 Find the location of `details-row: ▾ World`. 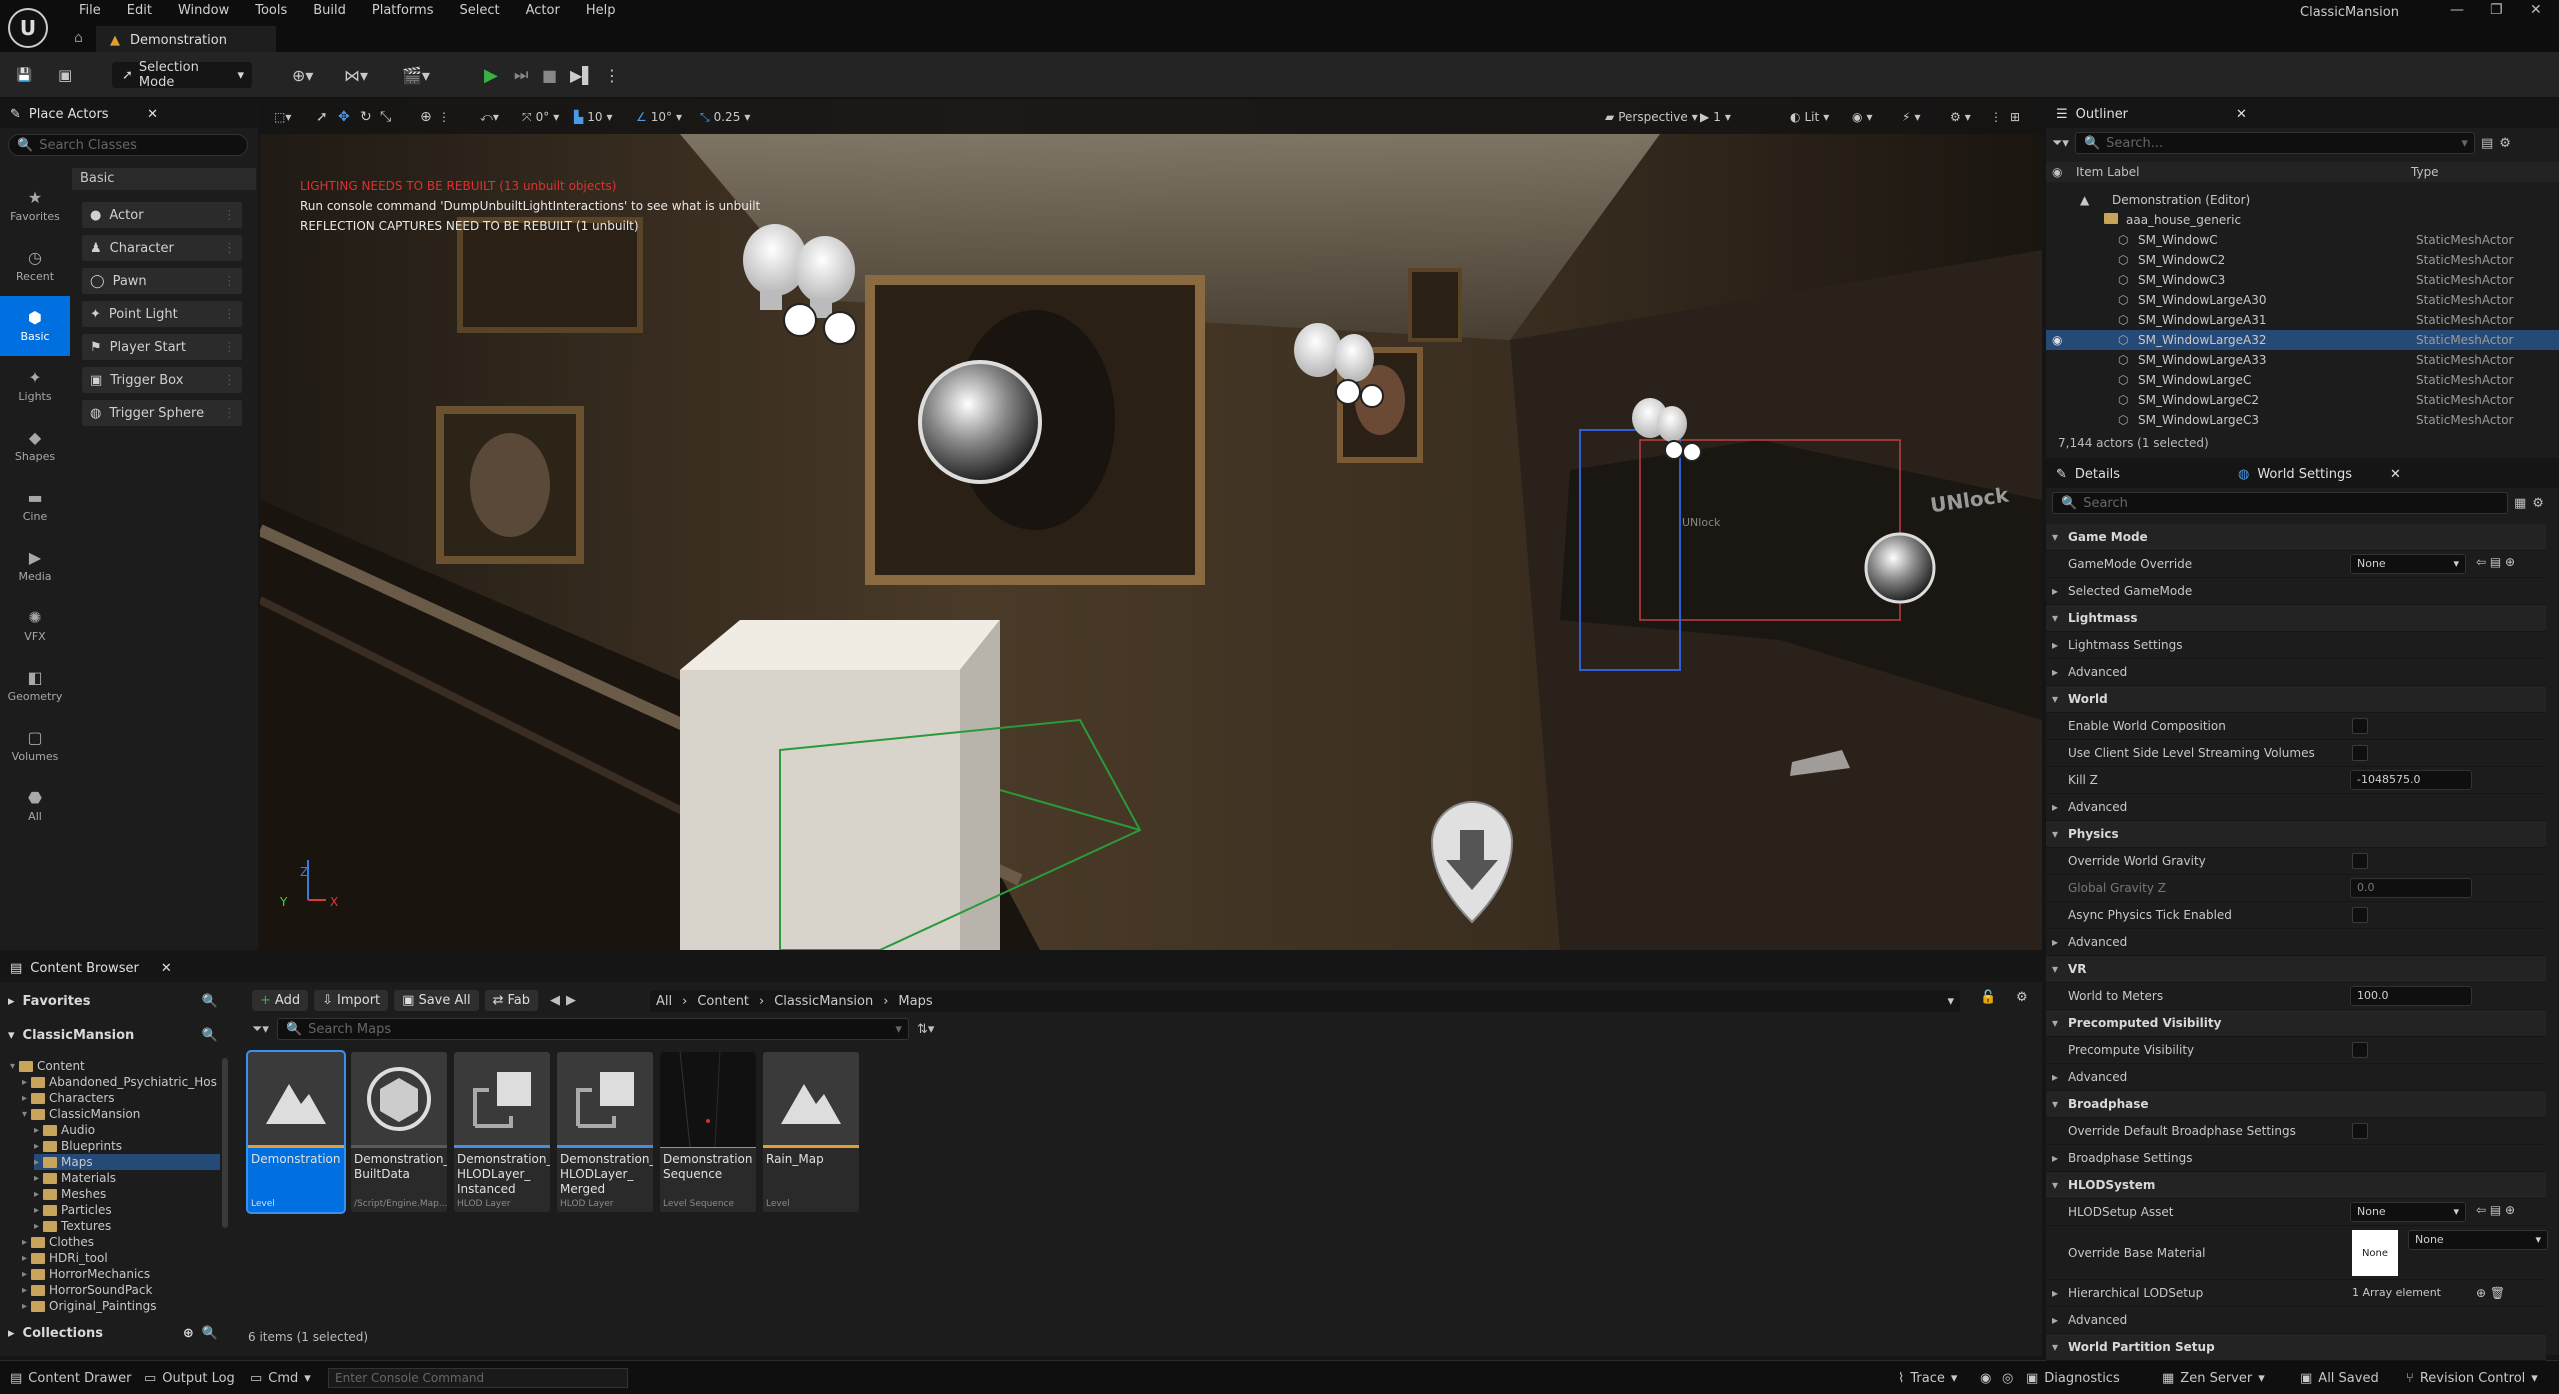

details-row: ▾ World is located at coordinates (2296, 699).